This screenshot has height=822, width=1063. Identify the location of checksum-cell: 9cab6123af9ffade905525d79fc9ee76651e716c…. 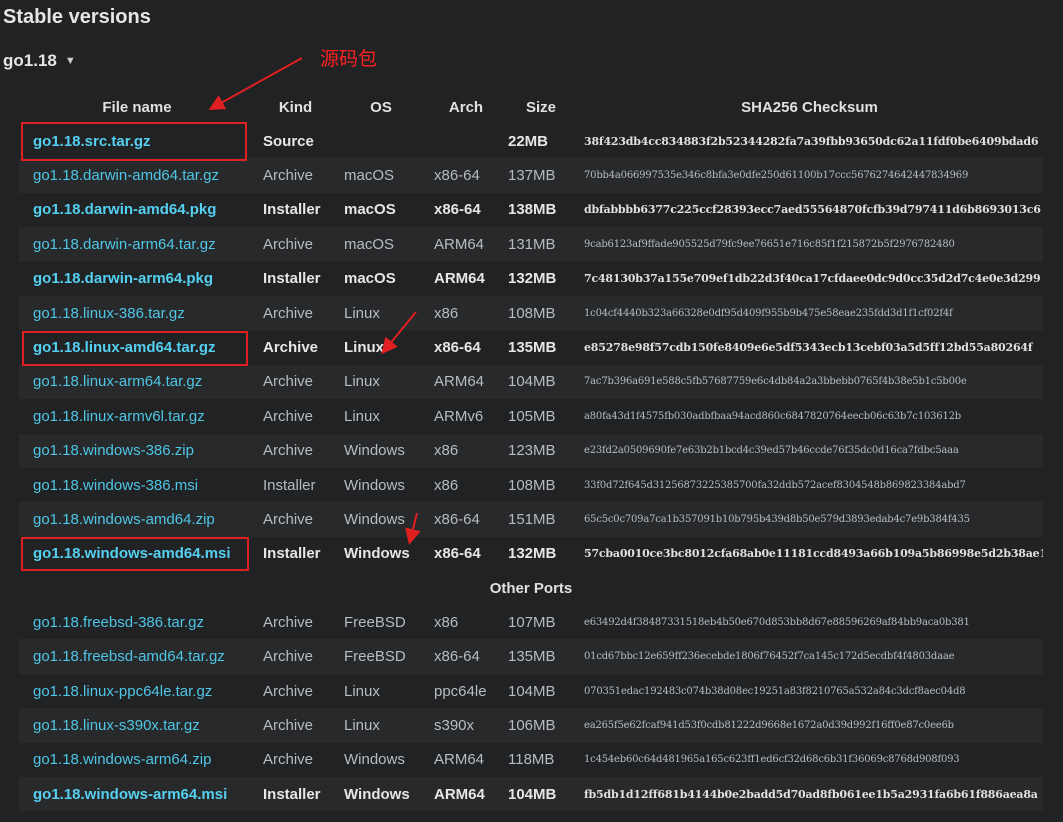
(809, 244).